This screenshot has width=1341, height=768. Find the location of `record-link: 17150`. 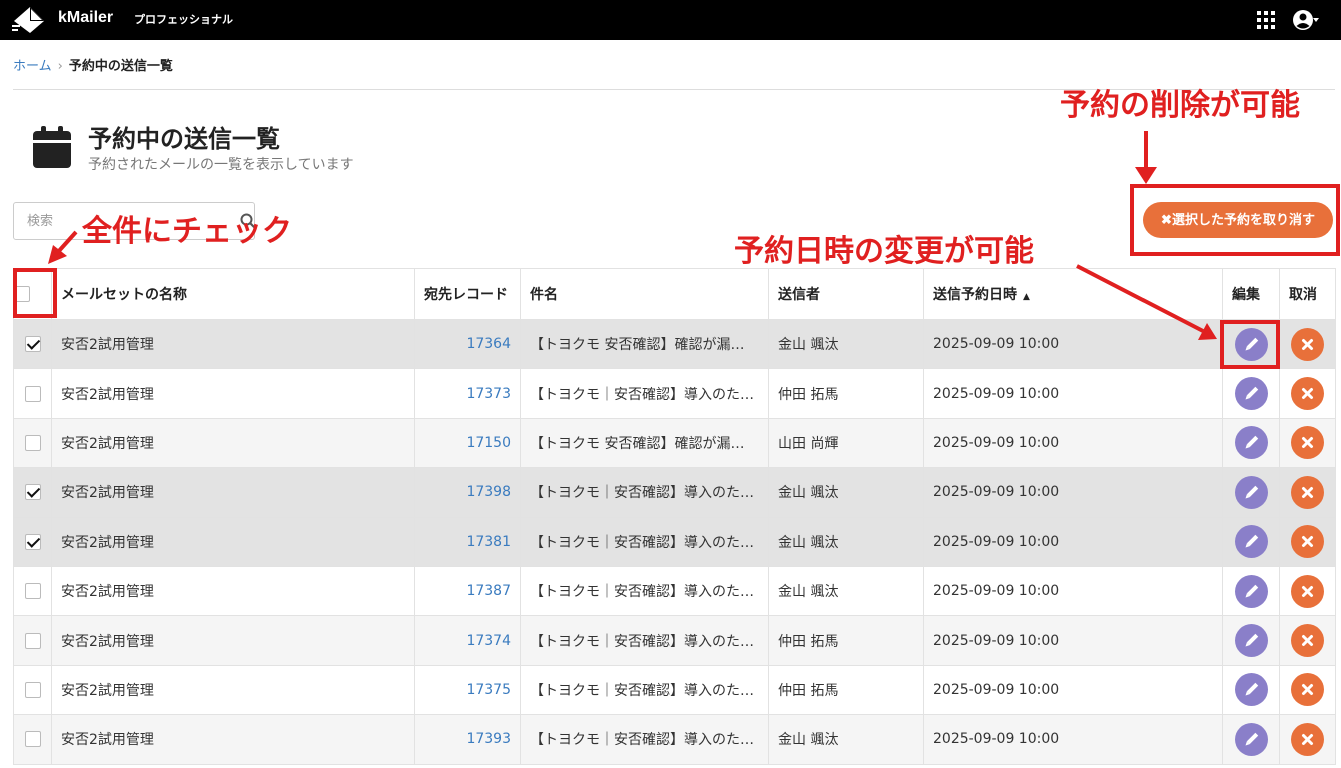

record-link: 17150 is located at coordinates (467, 443).